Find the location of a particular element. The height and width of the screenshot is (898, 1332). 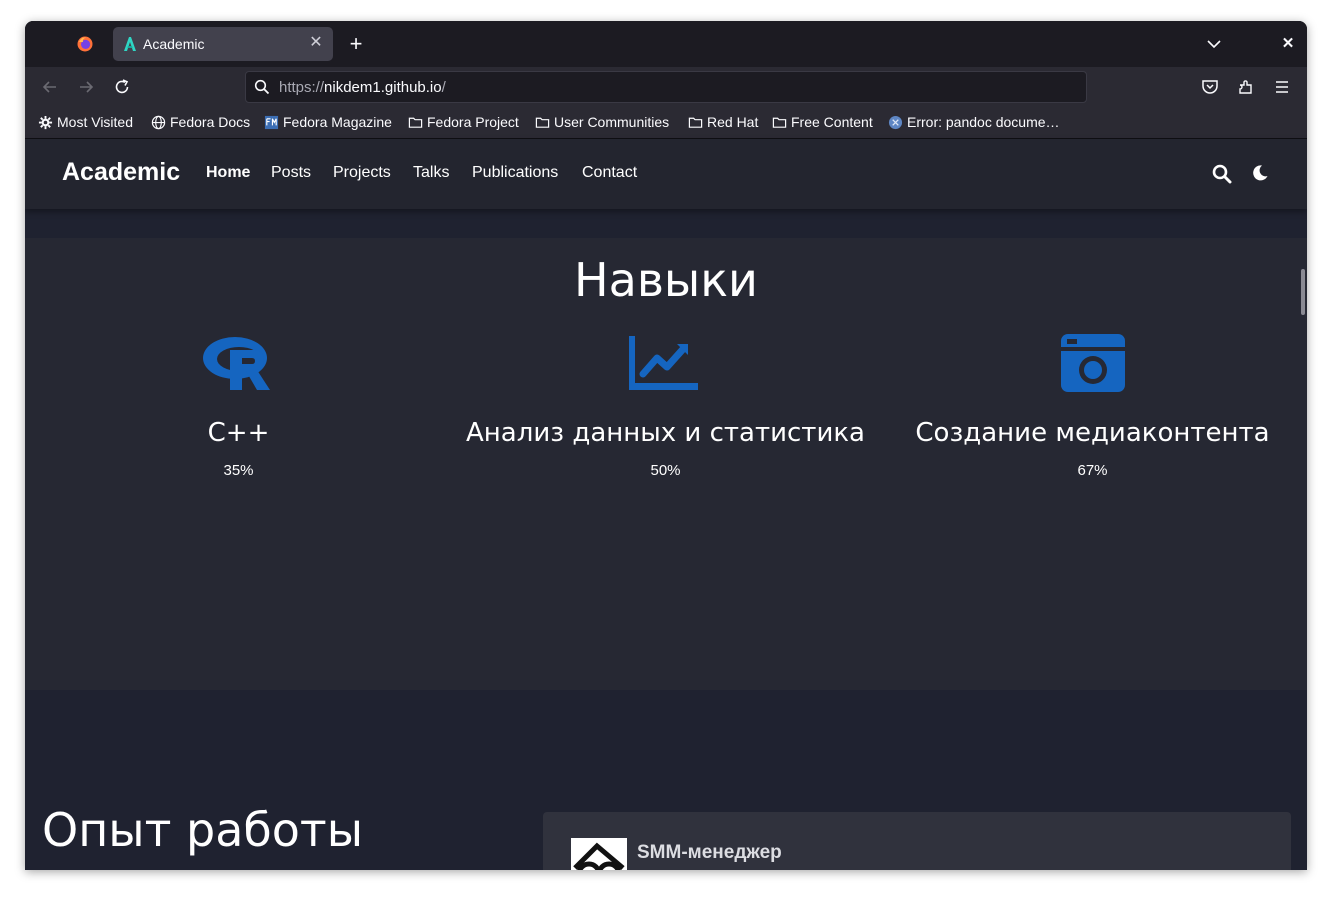

url-protocol: https:// is located at coordinates (302, 87).